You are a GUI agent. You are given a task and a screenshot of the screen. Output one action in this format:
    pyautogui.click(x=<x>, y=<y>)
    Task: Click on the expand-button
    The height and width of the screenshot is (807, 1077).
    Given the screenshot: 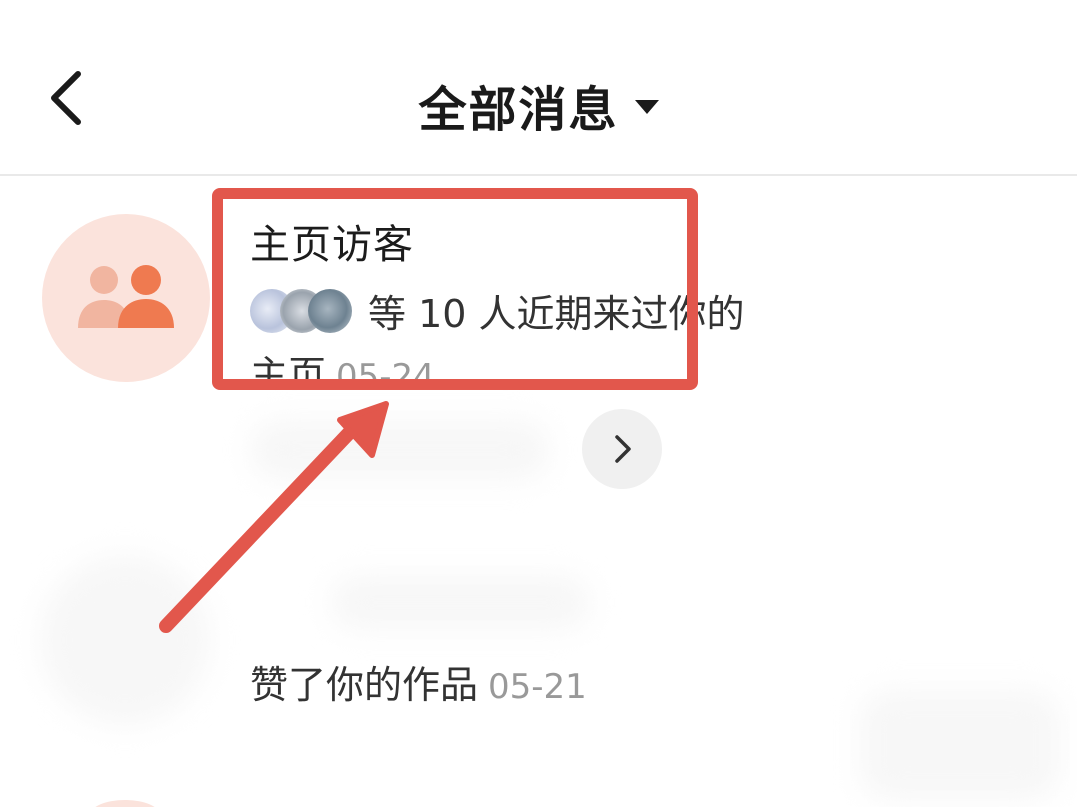 What is the action you would take?
    pyautogui.click(x=622, y=449)
    